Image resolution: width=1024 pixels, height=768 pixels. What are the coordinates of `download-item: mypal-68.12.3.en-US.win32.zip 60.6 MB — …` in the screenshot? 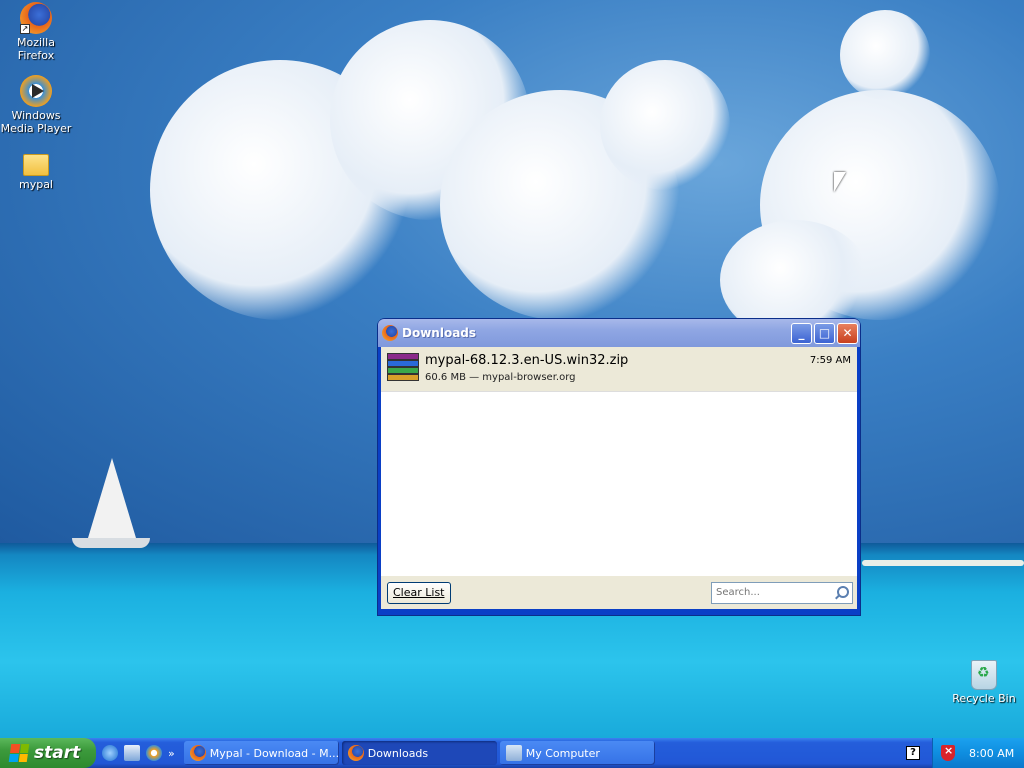 It's located at (619, 369).